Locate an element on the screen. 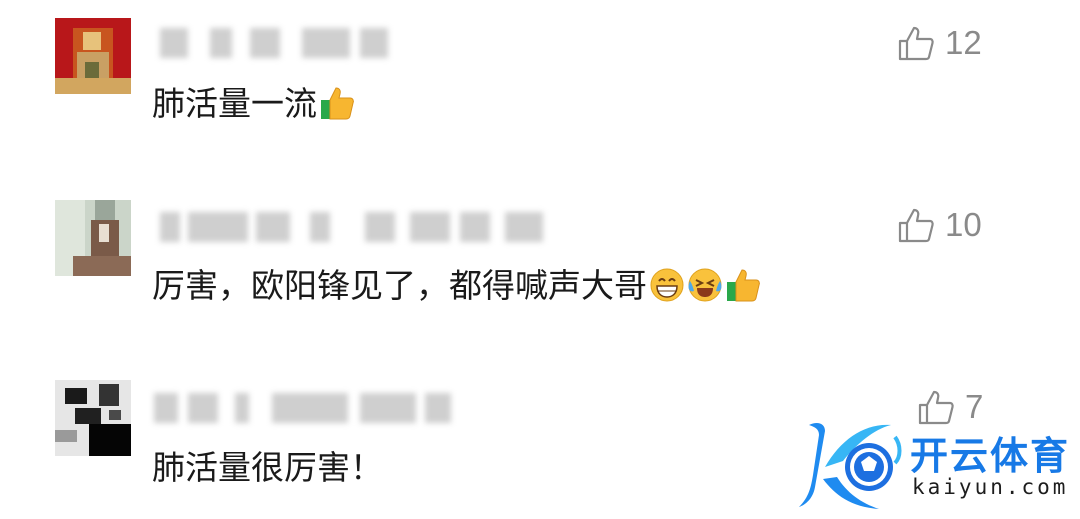 The width and height of the screenshot is (1080, 519). comment-text: 肺活量一流 is located at coordinates (253, 104).